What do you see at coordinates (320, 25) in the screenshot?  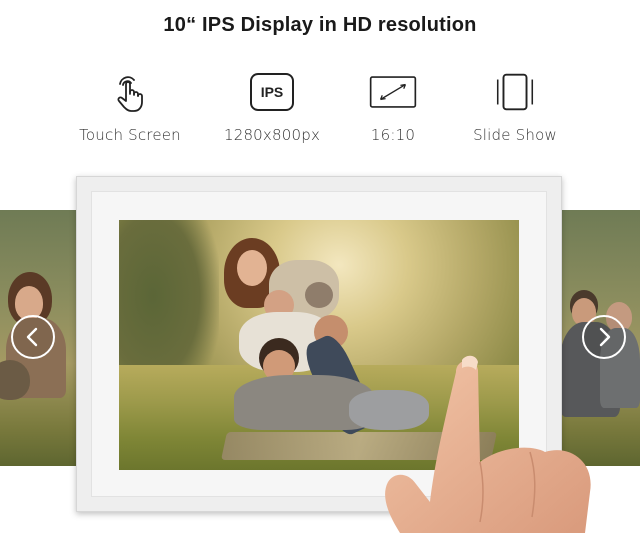 I see `headline: 10“ IPS Display in HD resolution` at bounding box center [320, 25].